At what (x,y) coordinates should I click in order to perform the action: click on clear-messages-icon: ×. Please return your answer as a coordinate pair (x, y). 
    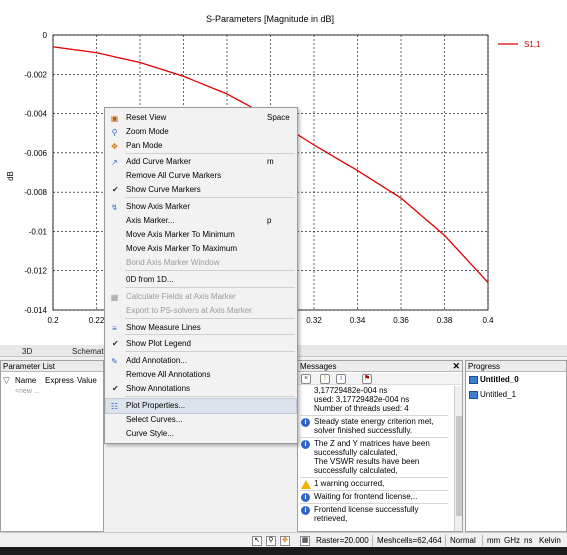
    Looking at the image, I should click on (306, 379).